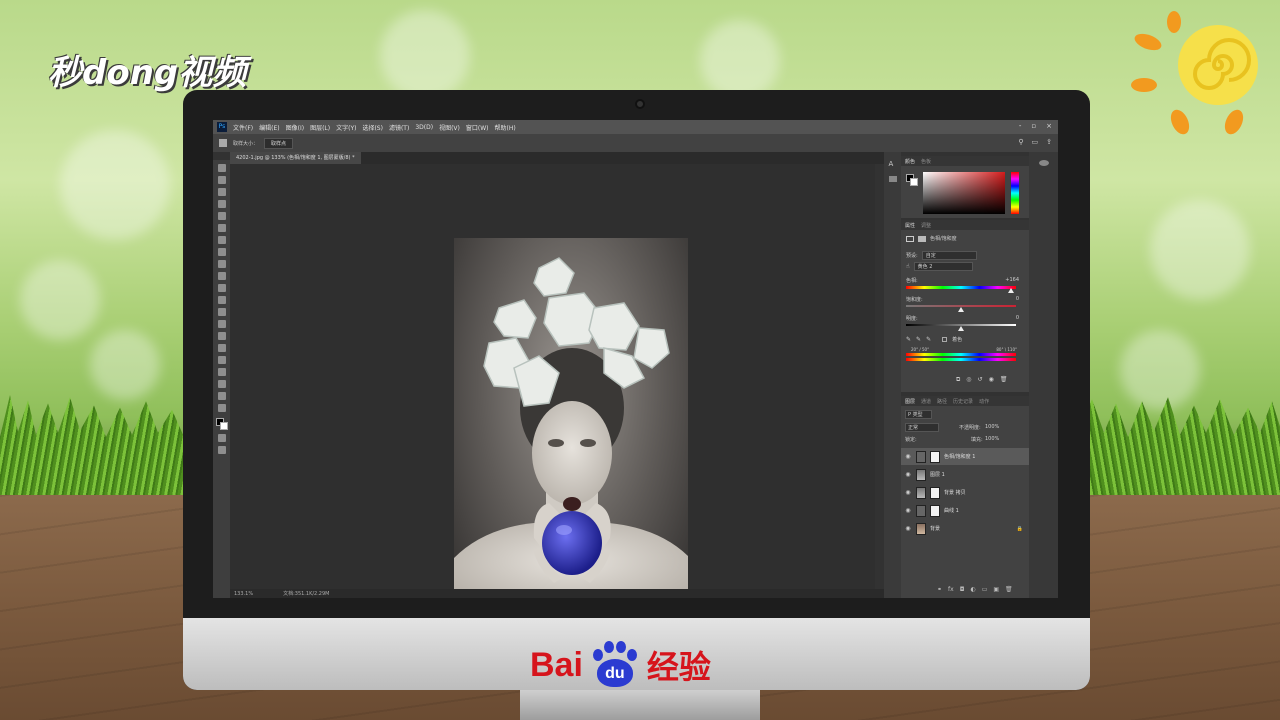  I want to click on view-previous-icon: ◎, so click(968, 380).